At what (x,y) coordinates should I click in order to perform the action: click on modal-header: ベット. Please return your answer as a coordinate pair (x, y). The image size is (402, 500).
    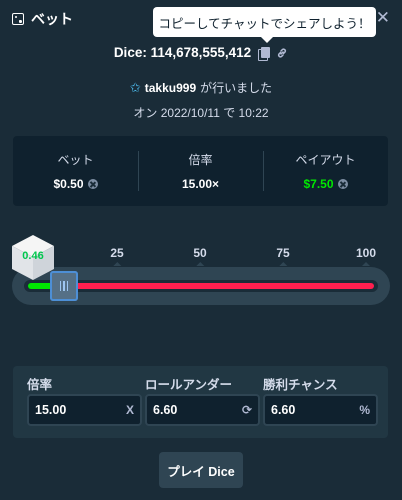
    Looking at the image, I should click on (42, 19).